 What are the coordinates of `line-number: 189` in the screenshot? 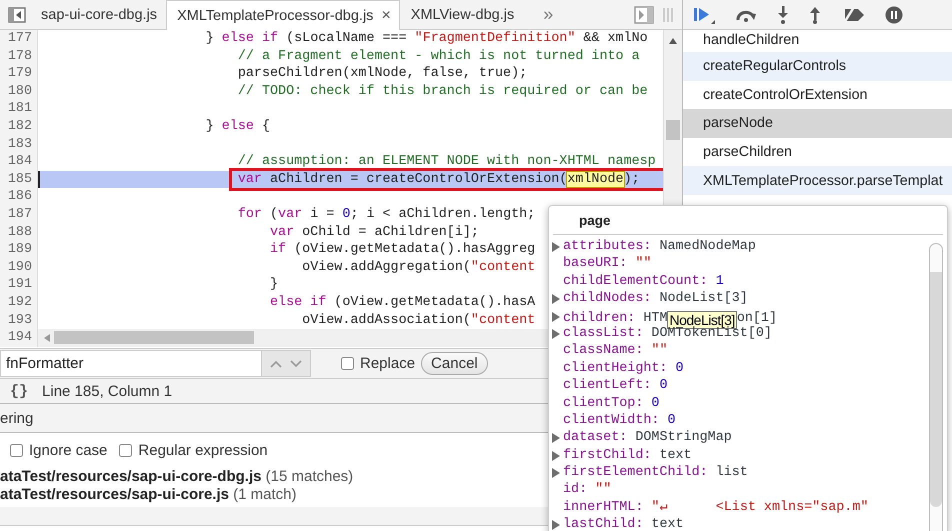 It's located at (19, 250).